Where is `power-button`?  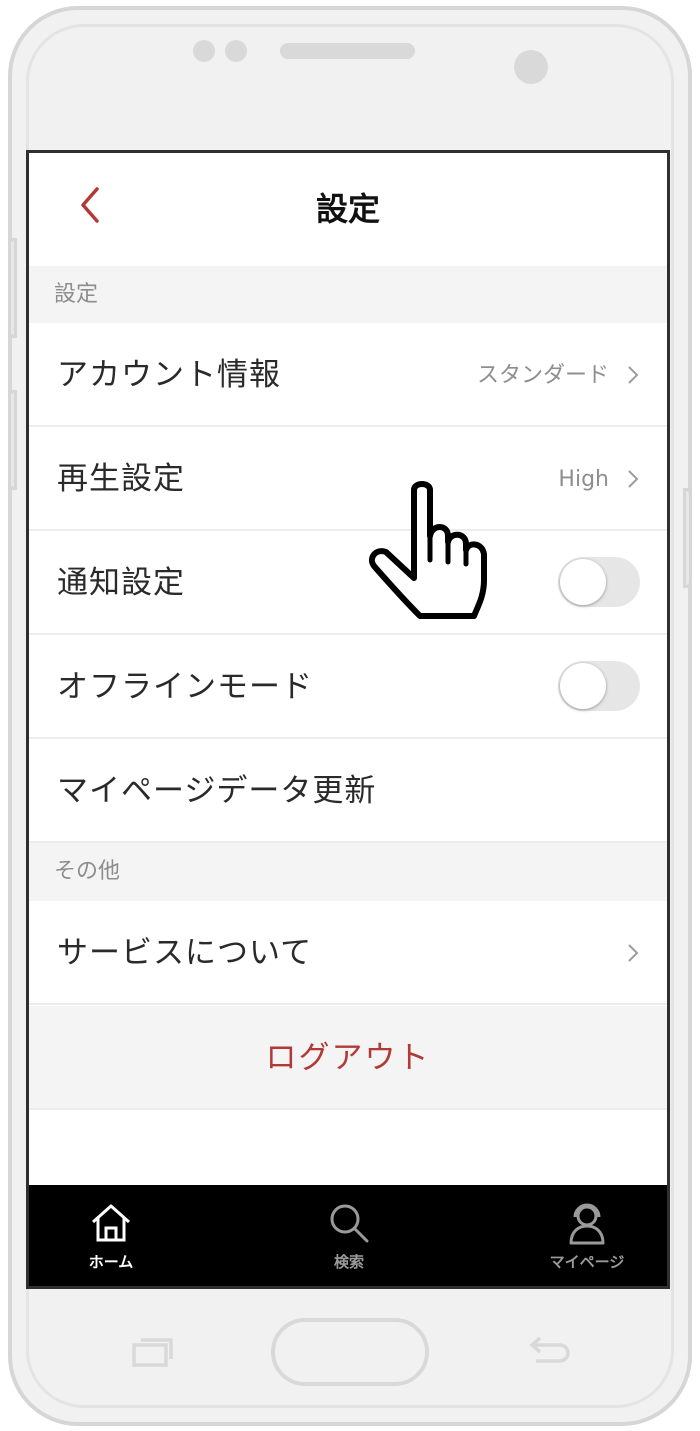 power-button is located at coordinates (687, 538).